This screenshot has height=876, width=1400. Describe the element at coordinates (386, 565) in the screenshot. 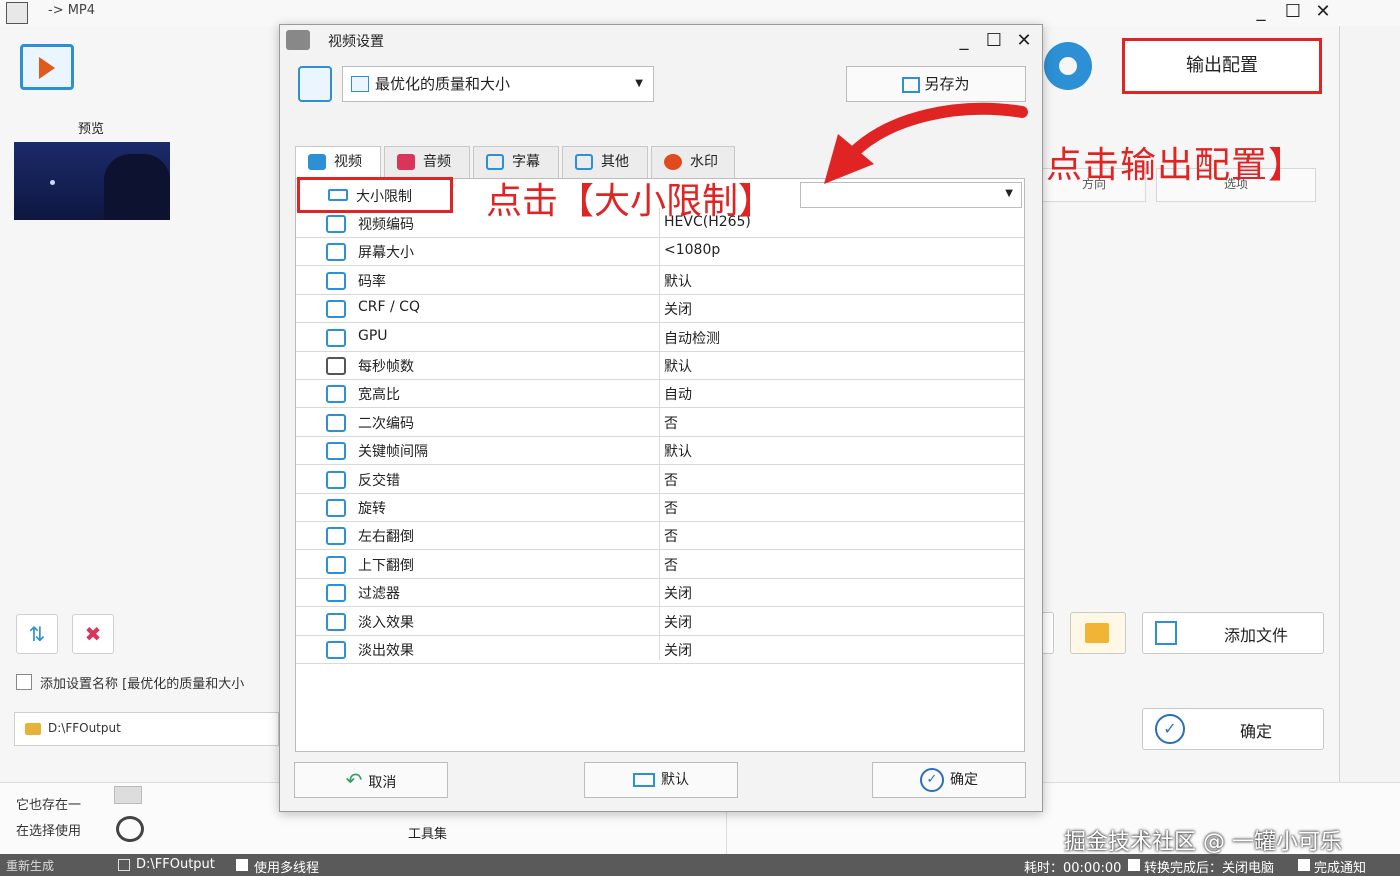

I see `property-name: 上下翻倒` at that location.